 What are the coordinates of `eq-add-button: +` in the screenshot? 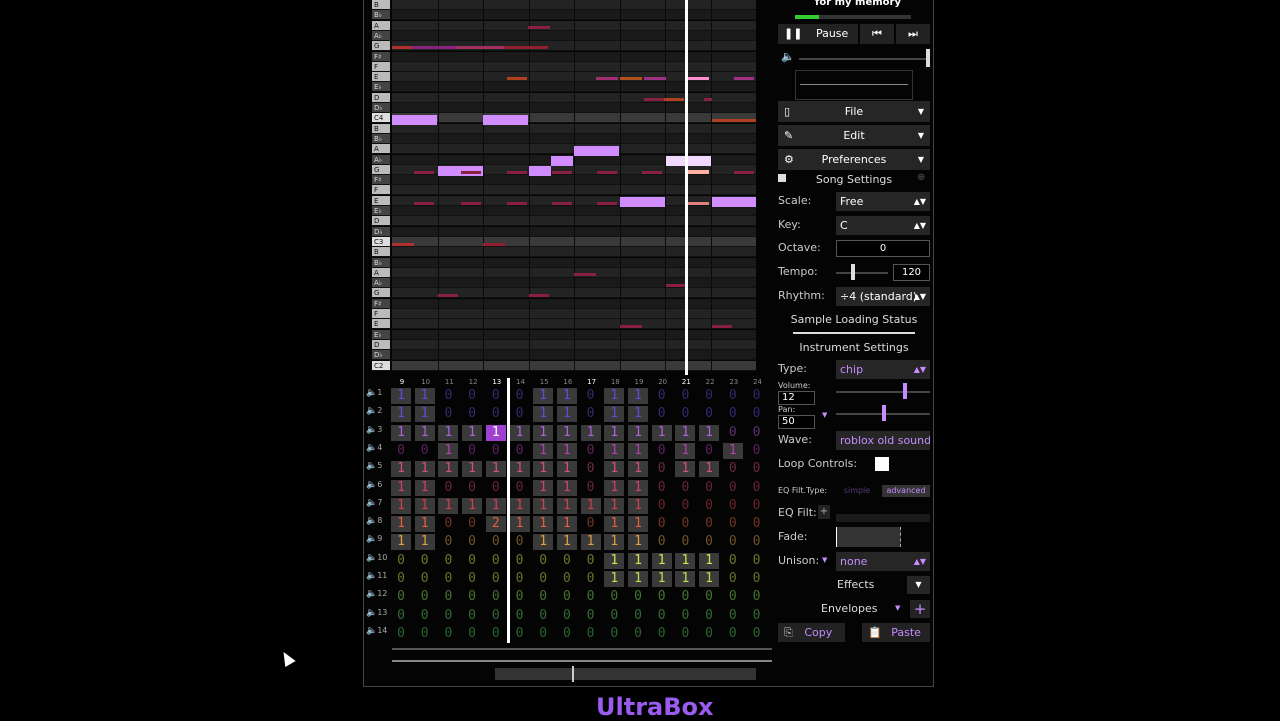 It's located at (824, 512).